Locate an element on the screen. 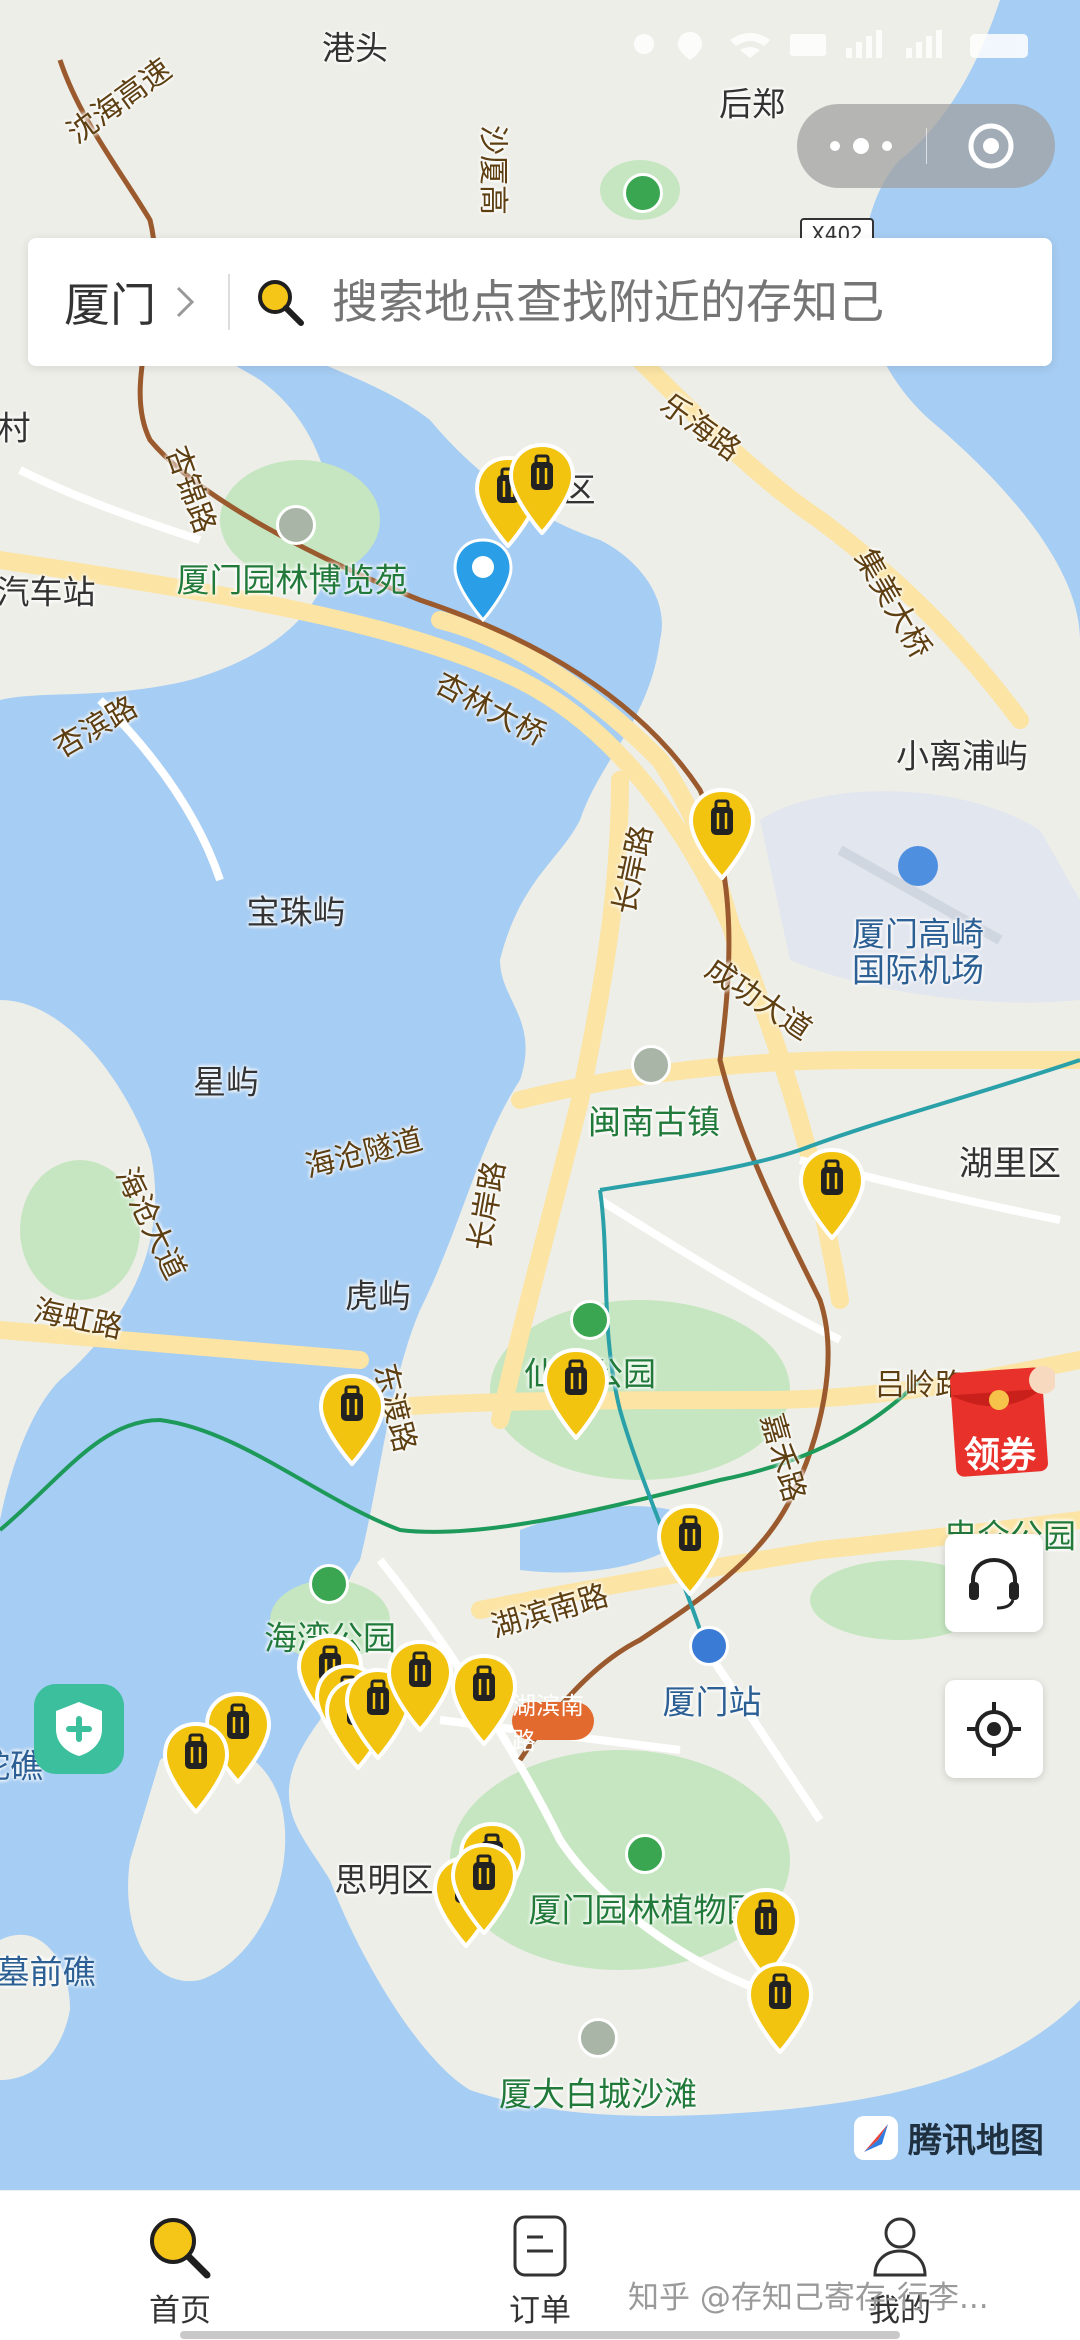  map-label: 星屿 is located at coordinates (226, 1082).